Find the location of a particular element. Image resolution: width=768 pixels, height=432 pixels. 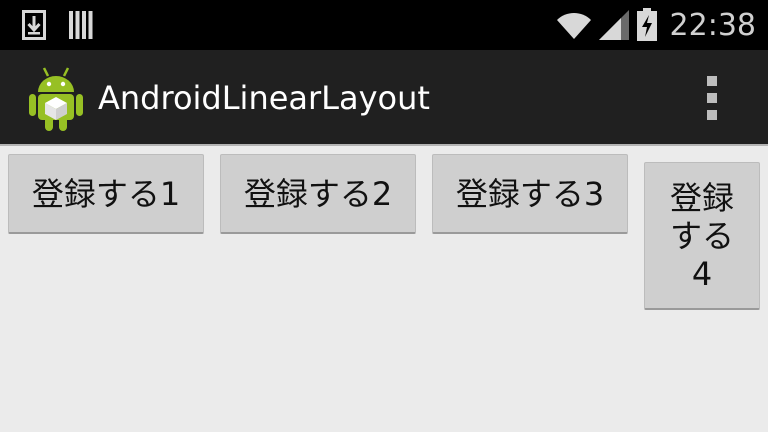

register-button-3: 登録する3 is located at coordinates (530, 194).